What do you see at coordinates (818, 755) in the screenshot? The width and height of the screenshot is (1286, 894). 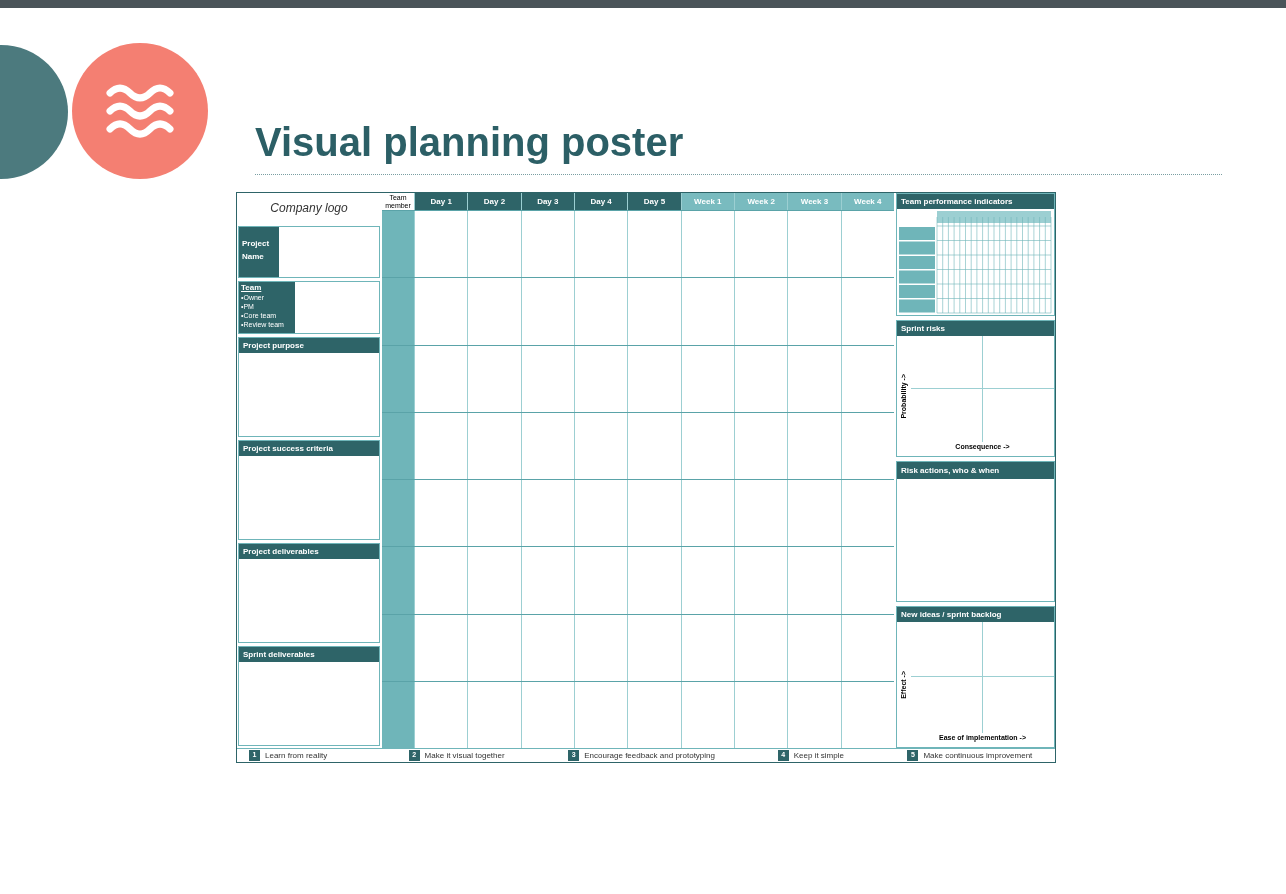 I see `principle-text: Keep it simple` at bounding box center [818, 755].